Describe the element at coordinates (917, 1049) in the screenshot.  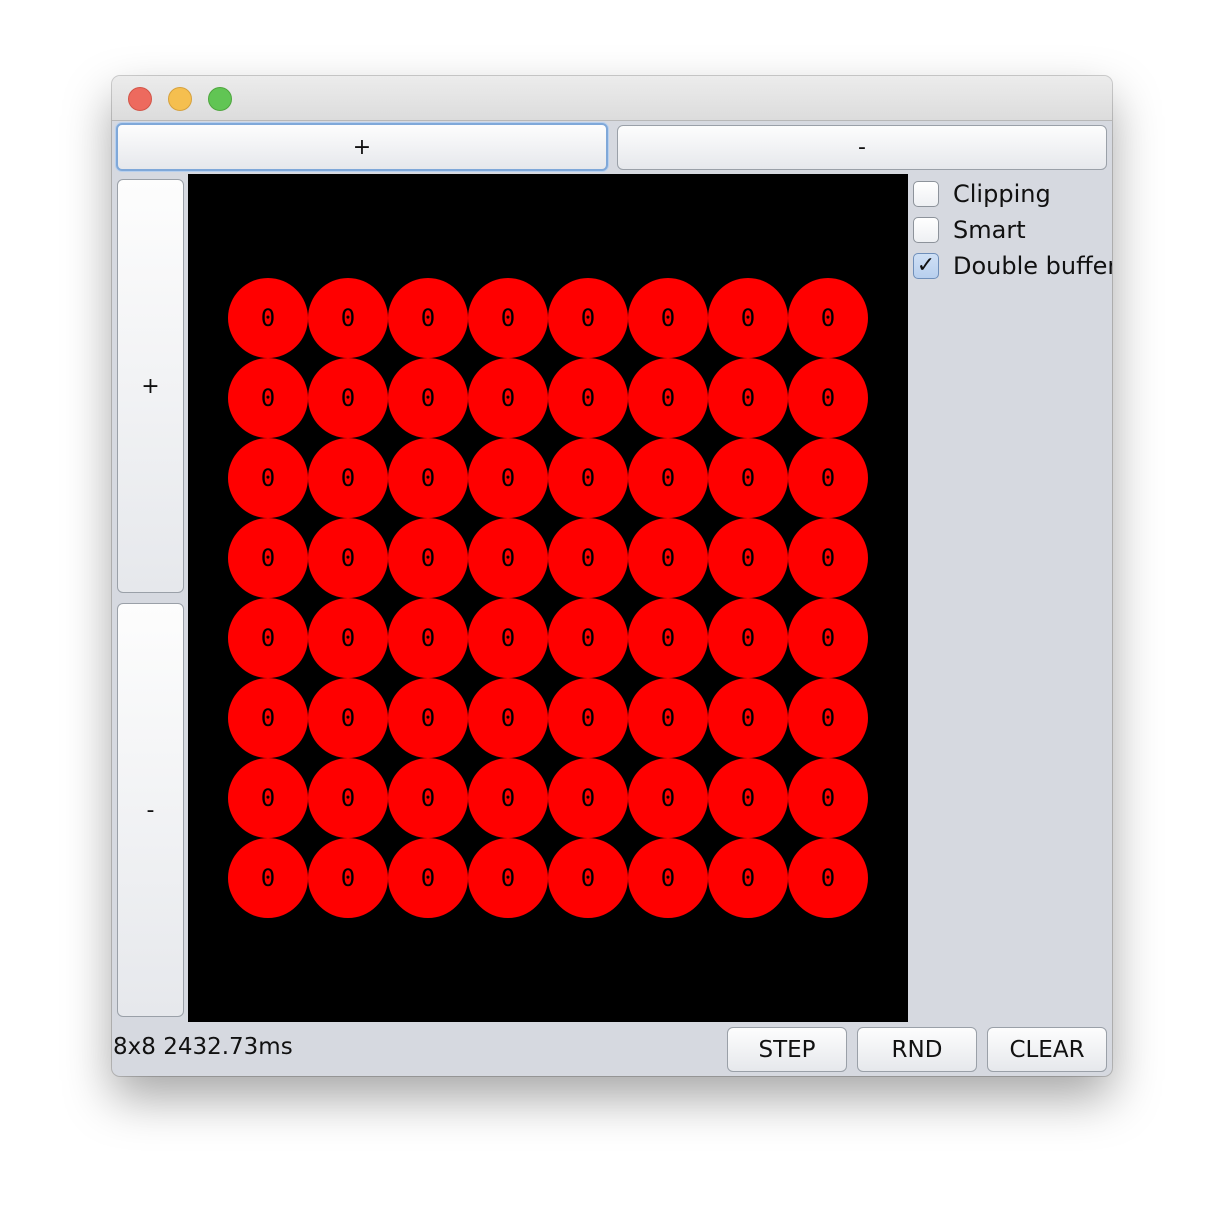
I see `rnd-button: RND` at that location.